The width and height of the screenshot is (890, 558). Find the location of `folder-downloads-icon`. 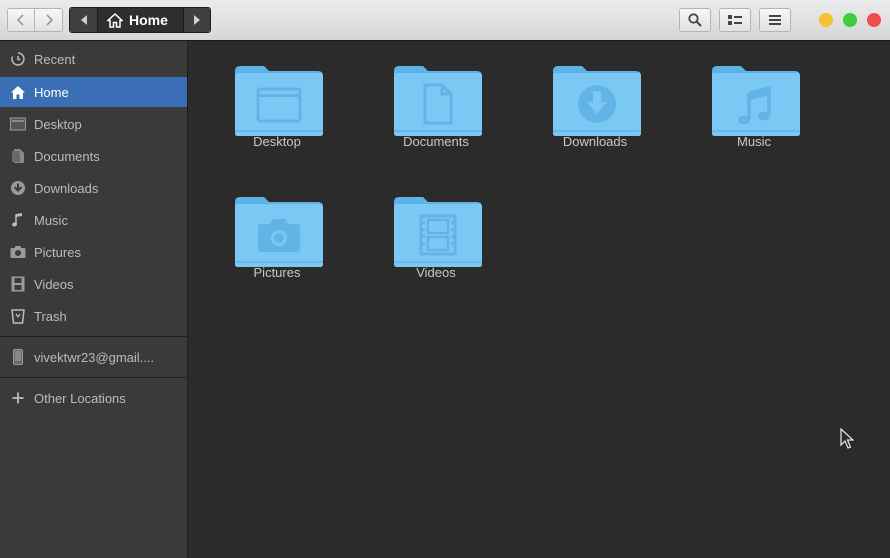

folder-downloads-icon is located at coordinates (597, 101).